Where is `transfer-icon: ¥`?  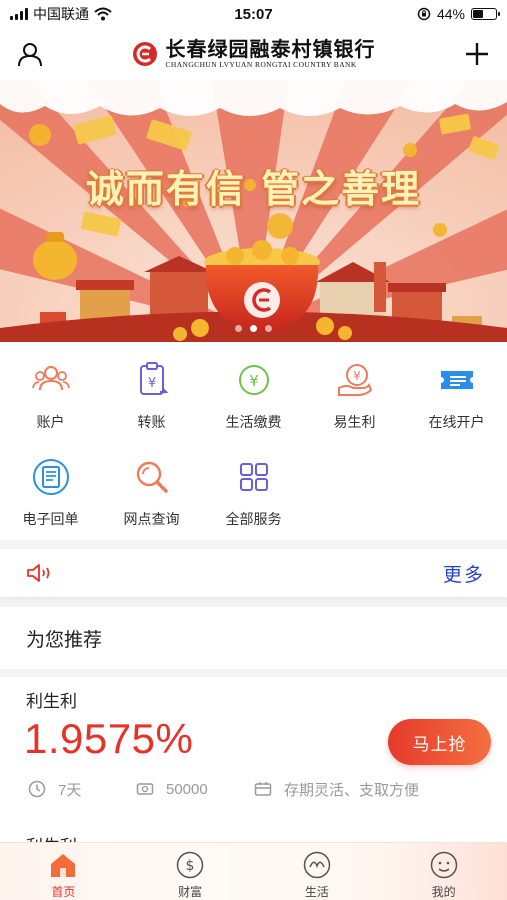
transfer-icon: ¥ is located at coordinates (153, 378).